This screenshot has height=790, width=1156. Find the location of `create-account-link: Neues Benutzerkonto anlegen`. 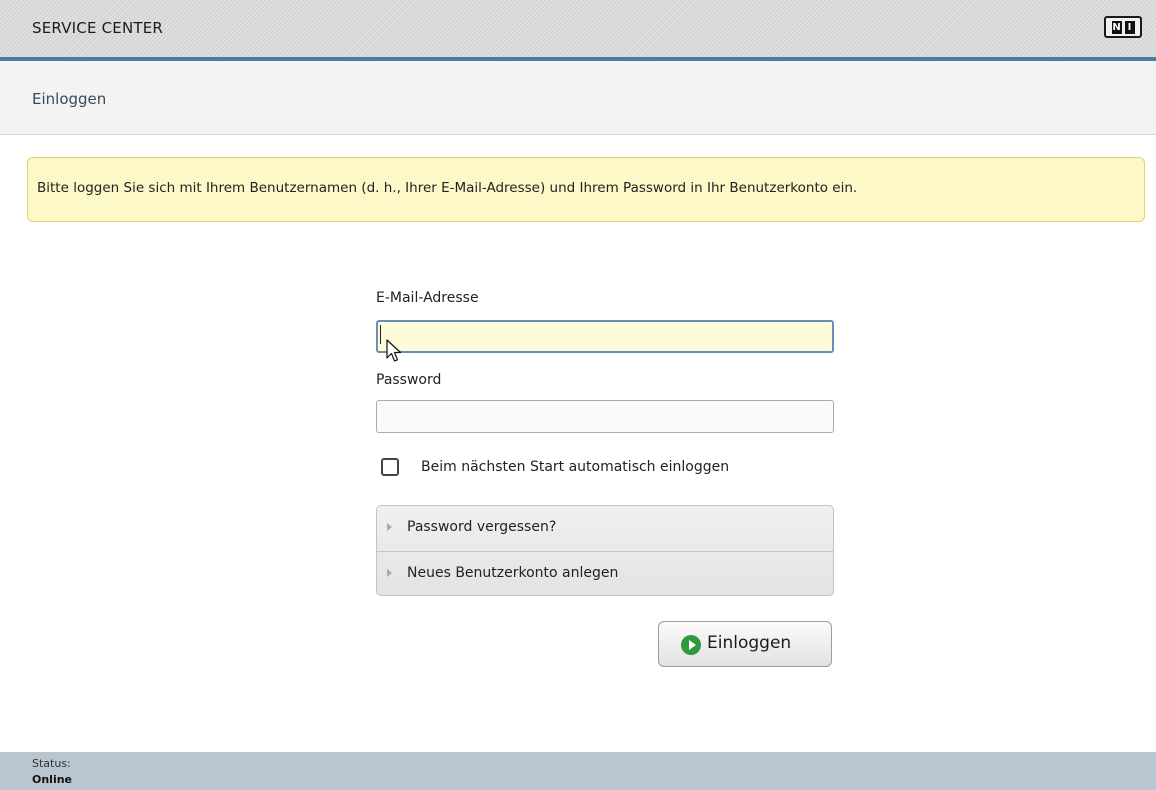

create-account-link: Neues Benutzerkonto anlegen is located at coordinates (605, 573).